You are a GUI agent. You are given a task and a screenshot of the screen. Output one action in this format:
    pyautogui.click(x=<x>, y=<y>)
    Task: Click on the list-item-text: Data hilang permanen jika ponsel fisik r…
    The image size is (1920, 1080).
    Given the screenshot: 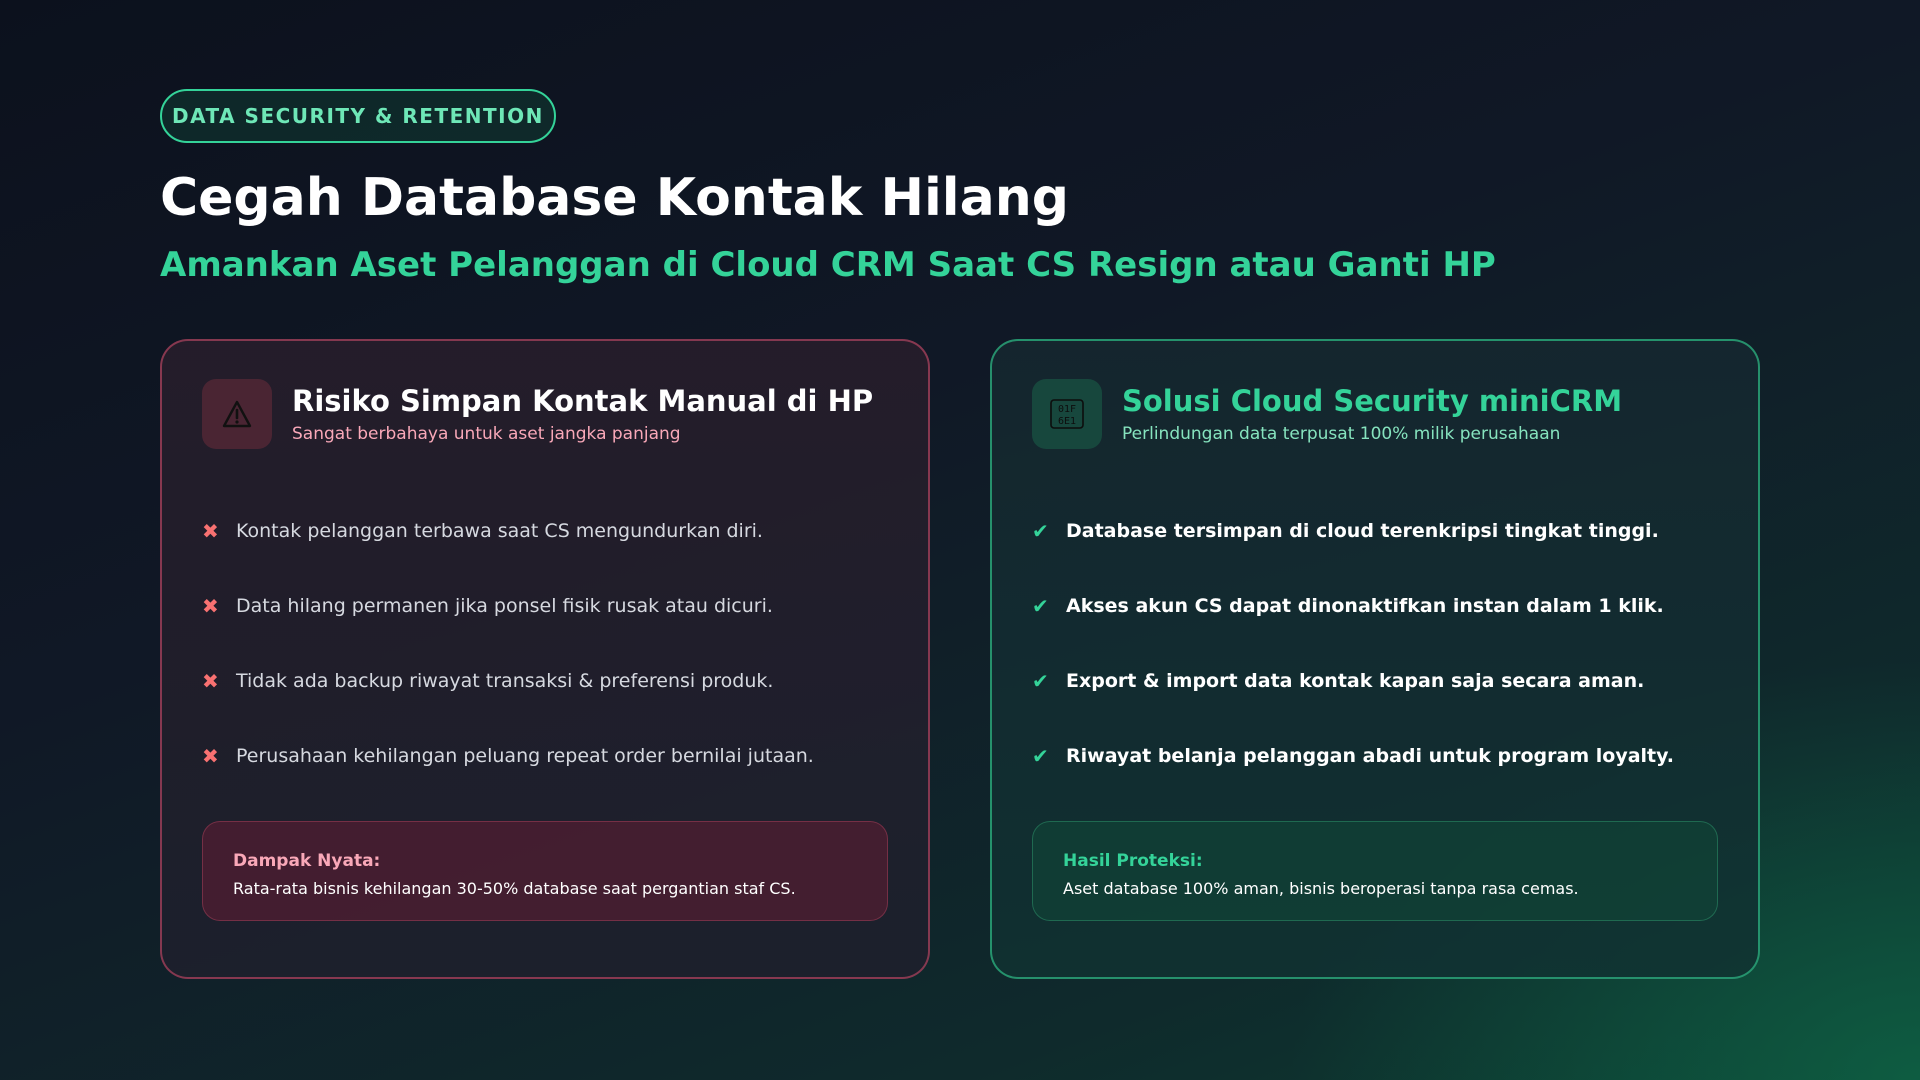 What is the action you would take?
    pyautogui.click(x=504, y=605)
    